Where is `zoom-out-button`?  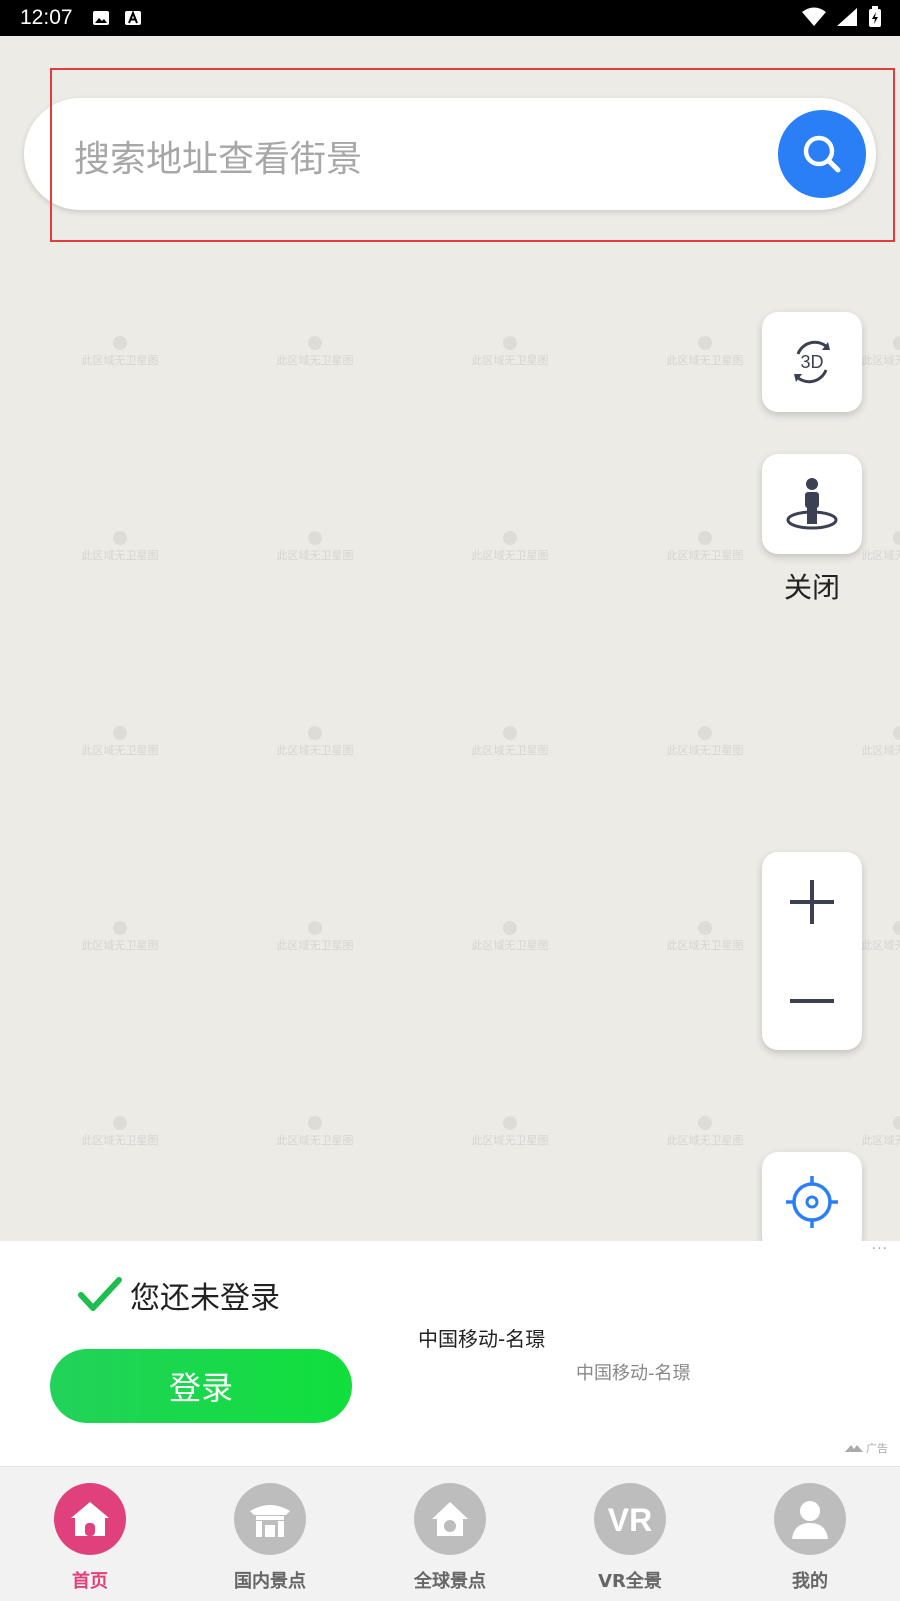
zoom-out-button is located at coordinates (812, 1000).